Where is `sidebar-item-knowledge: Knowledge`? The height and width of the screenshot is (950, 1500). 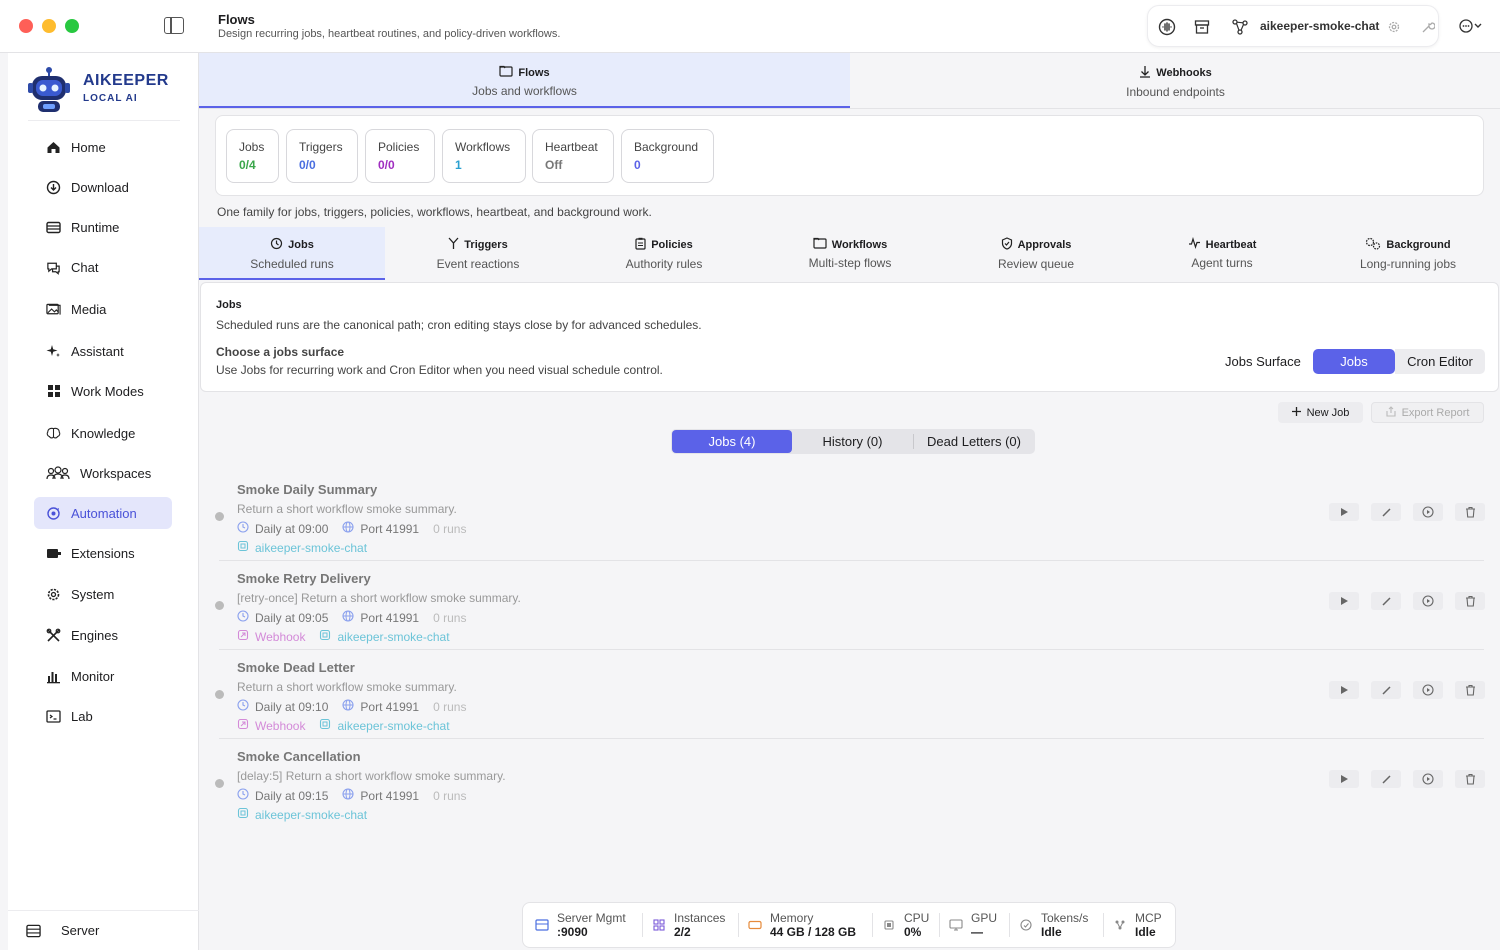 sidebar-item-knowledge: Knowledge is located at coordinates (103, 433).